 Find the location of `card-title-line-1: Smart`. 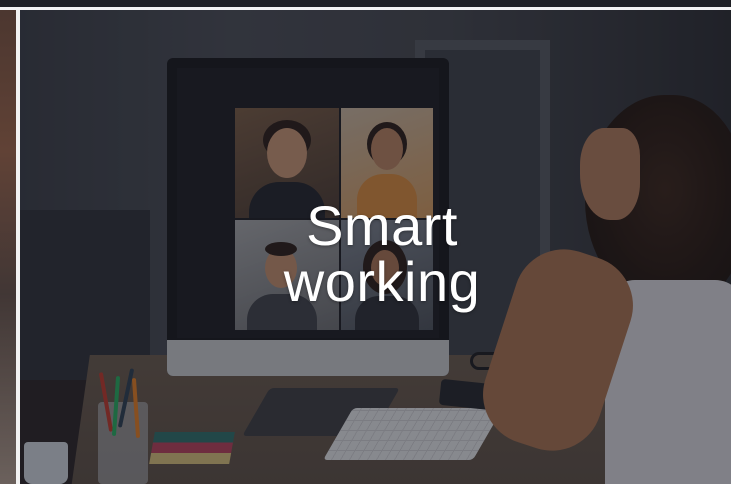

card-title-line-1: Smart is located at coordinates (382, 225).